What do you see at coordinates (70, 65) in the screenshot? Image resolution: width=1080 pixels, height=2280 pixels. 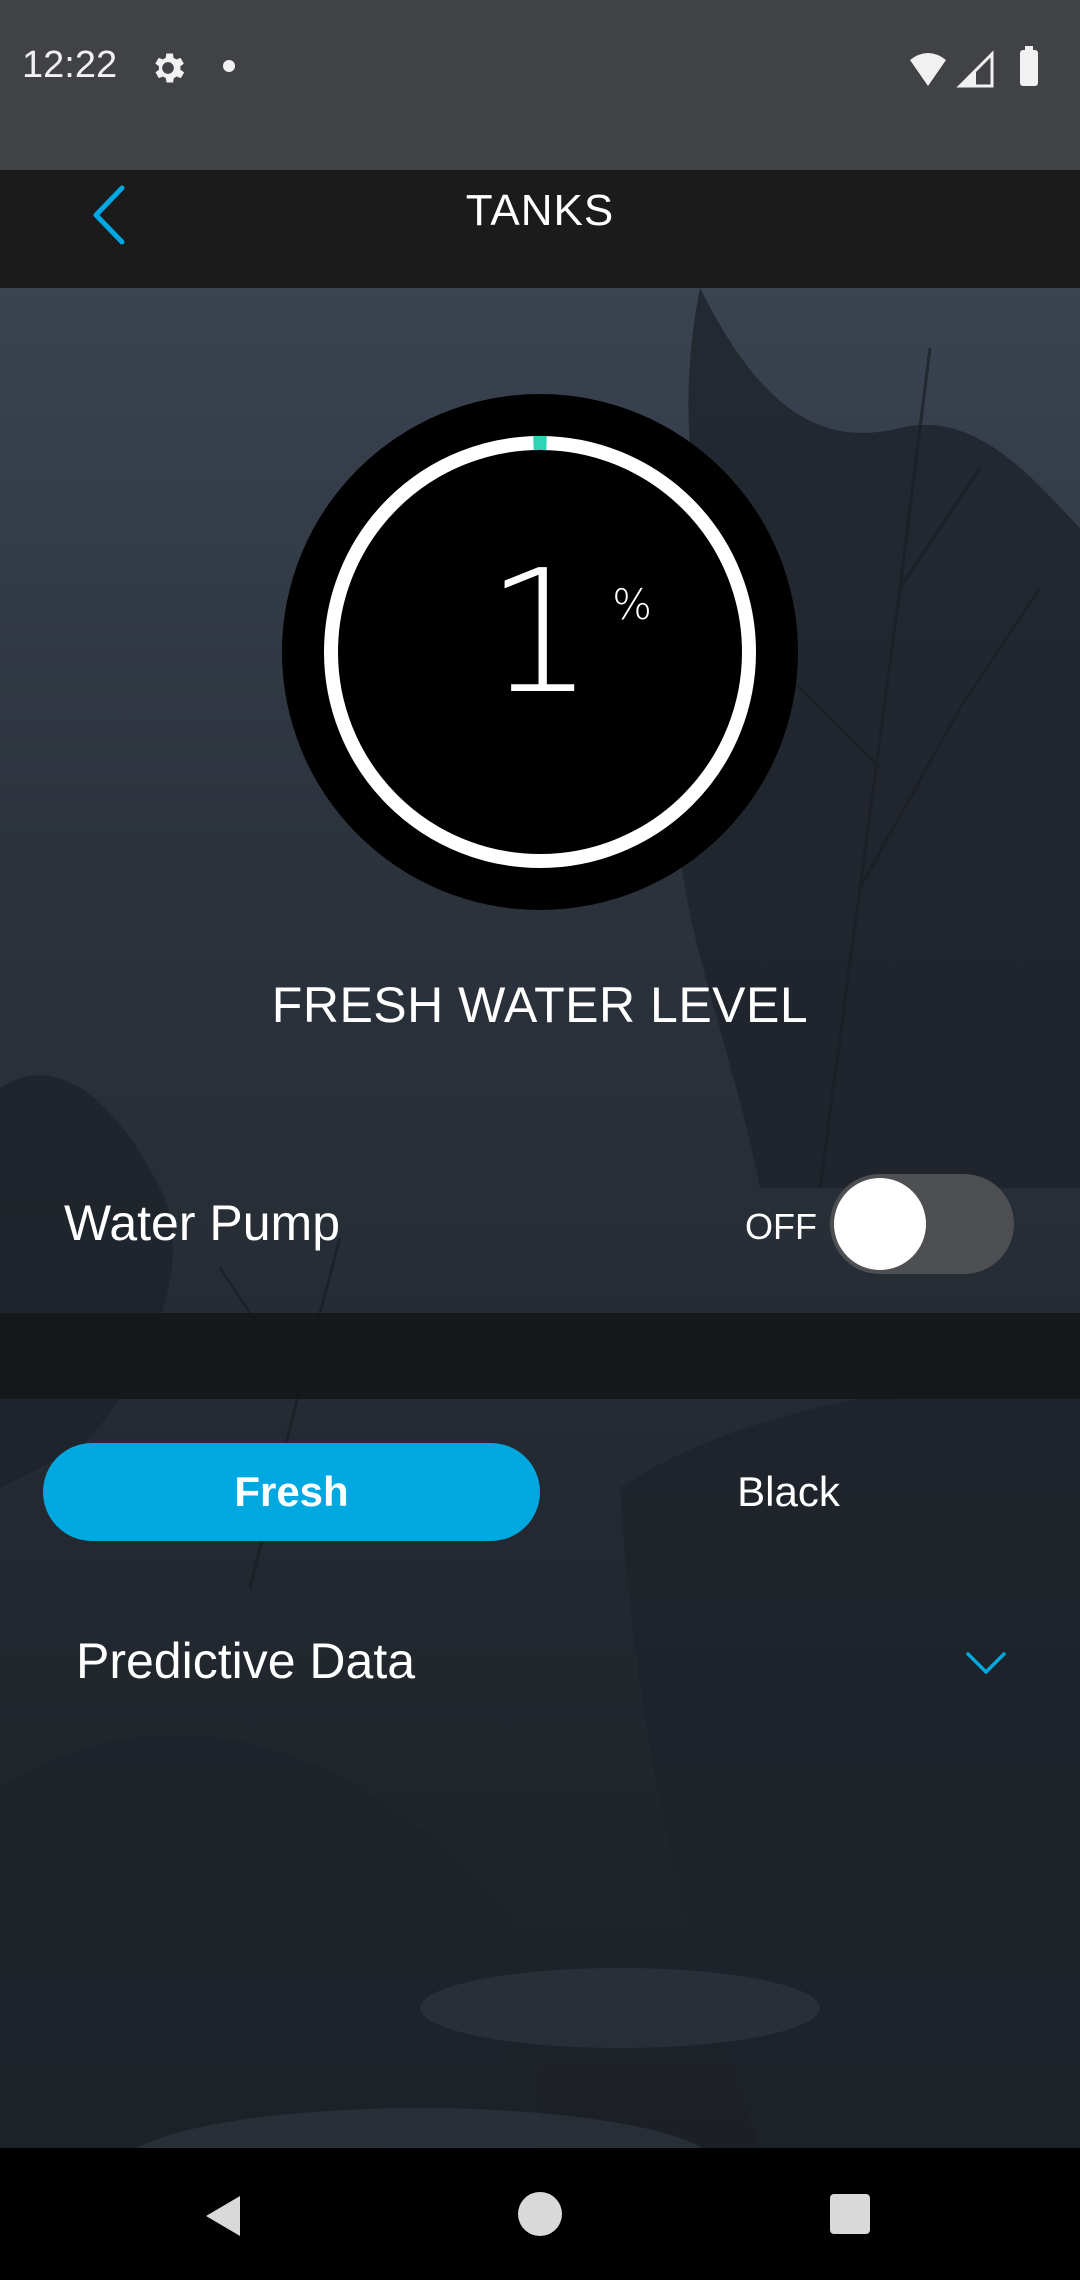 I see `status-time: 12:22` at bounding box center [70, 65].